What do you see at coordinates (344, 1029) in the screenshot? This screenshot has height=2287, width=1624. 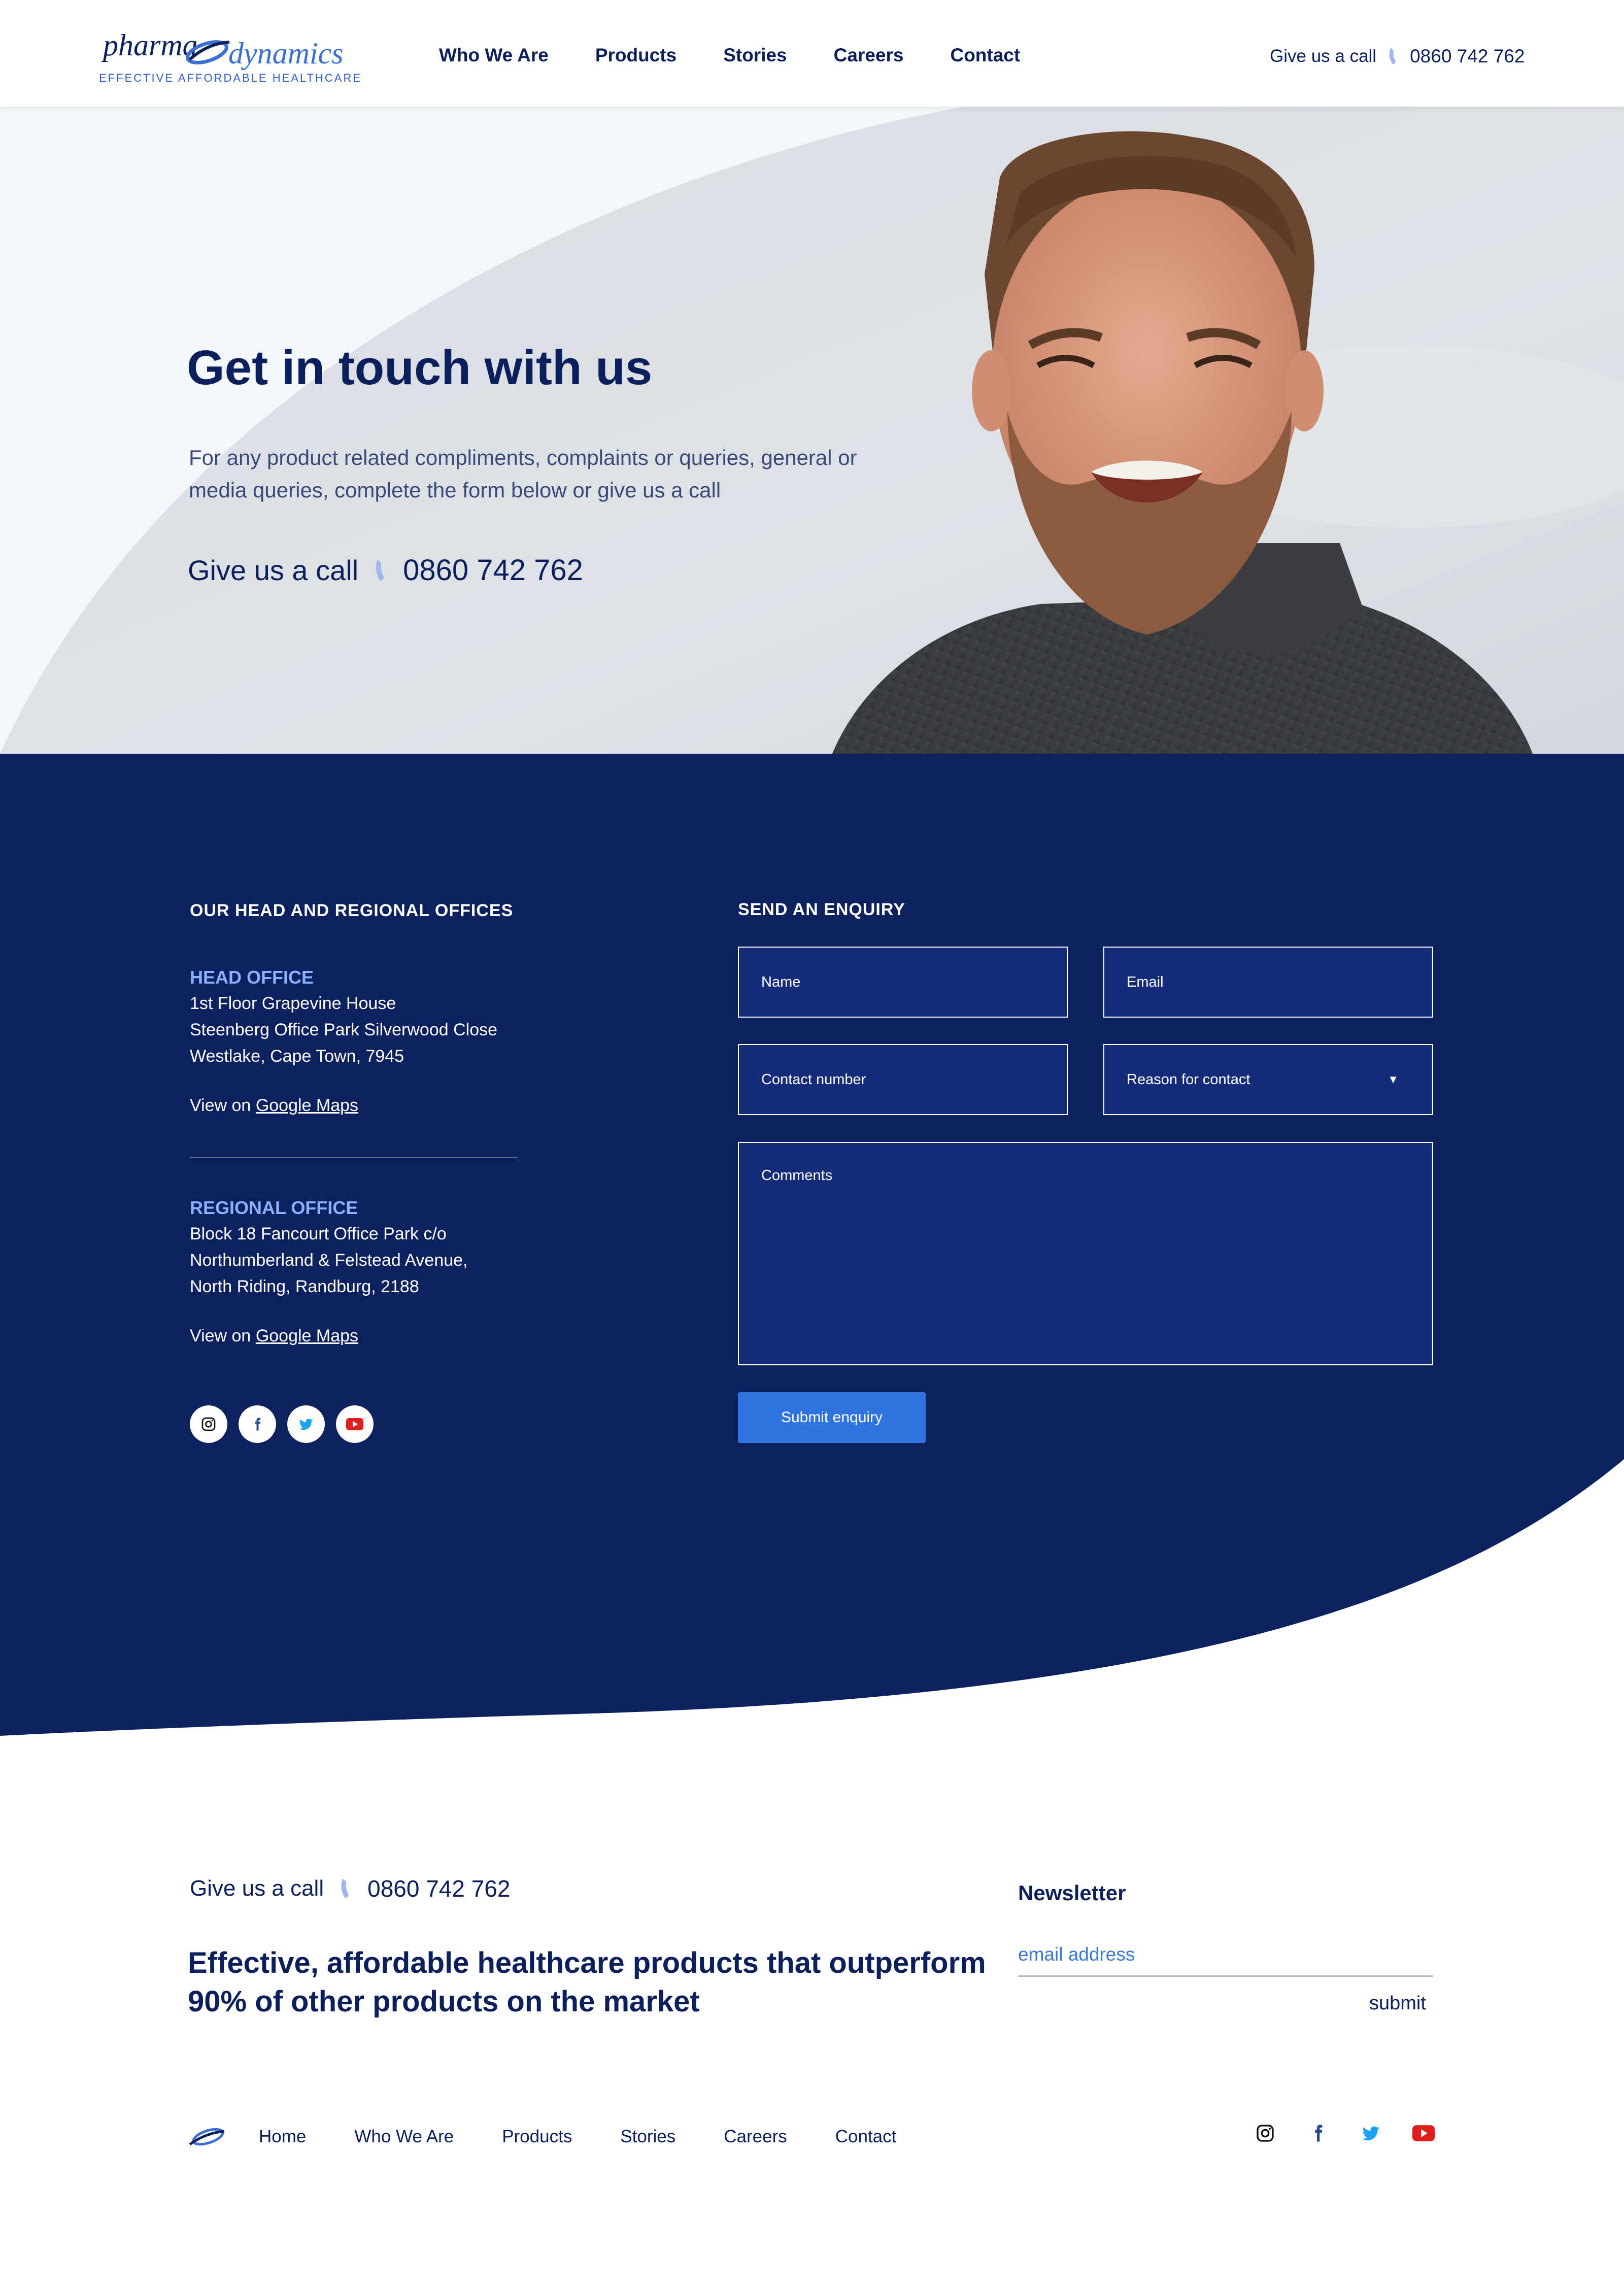 I see `head-office-address-line: Steenberg Office Park Silverwood Close` at bounding box center [344, 1029].